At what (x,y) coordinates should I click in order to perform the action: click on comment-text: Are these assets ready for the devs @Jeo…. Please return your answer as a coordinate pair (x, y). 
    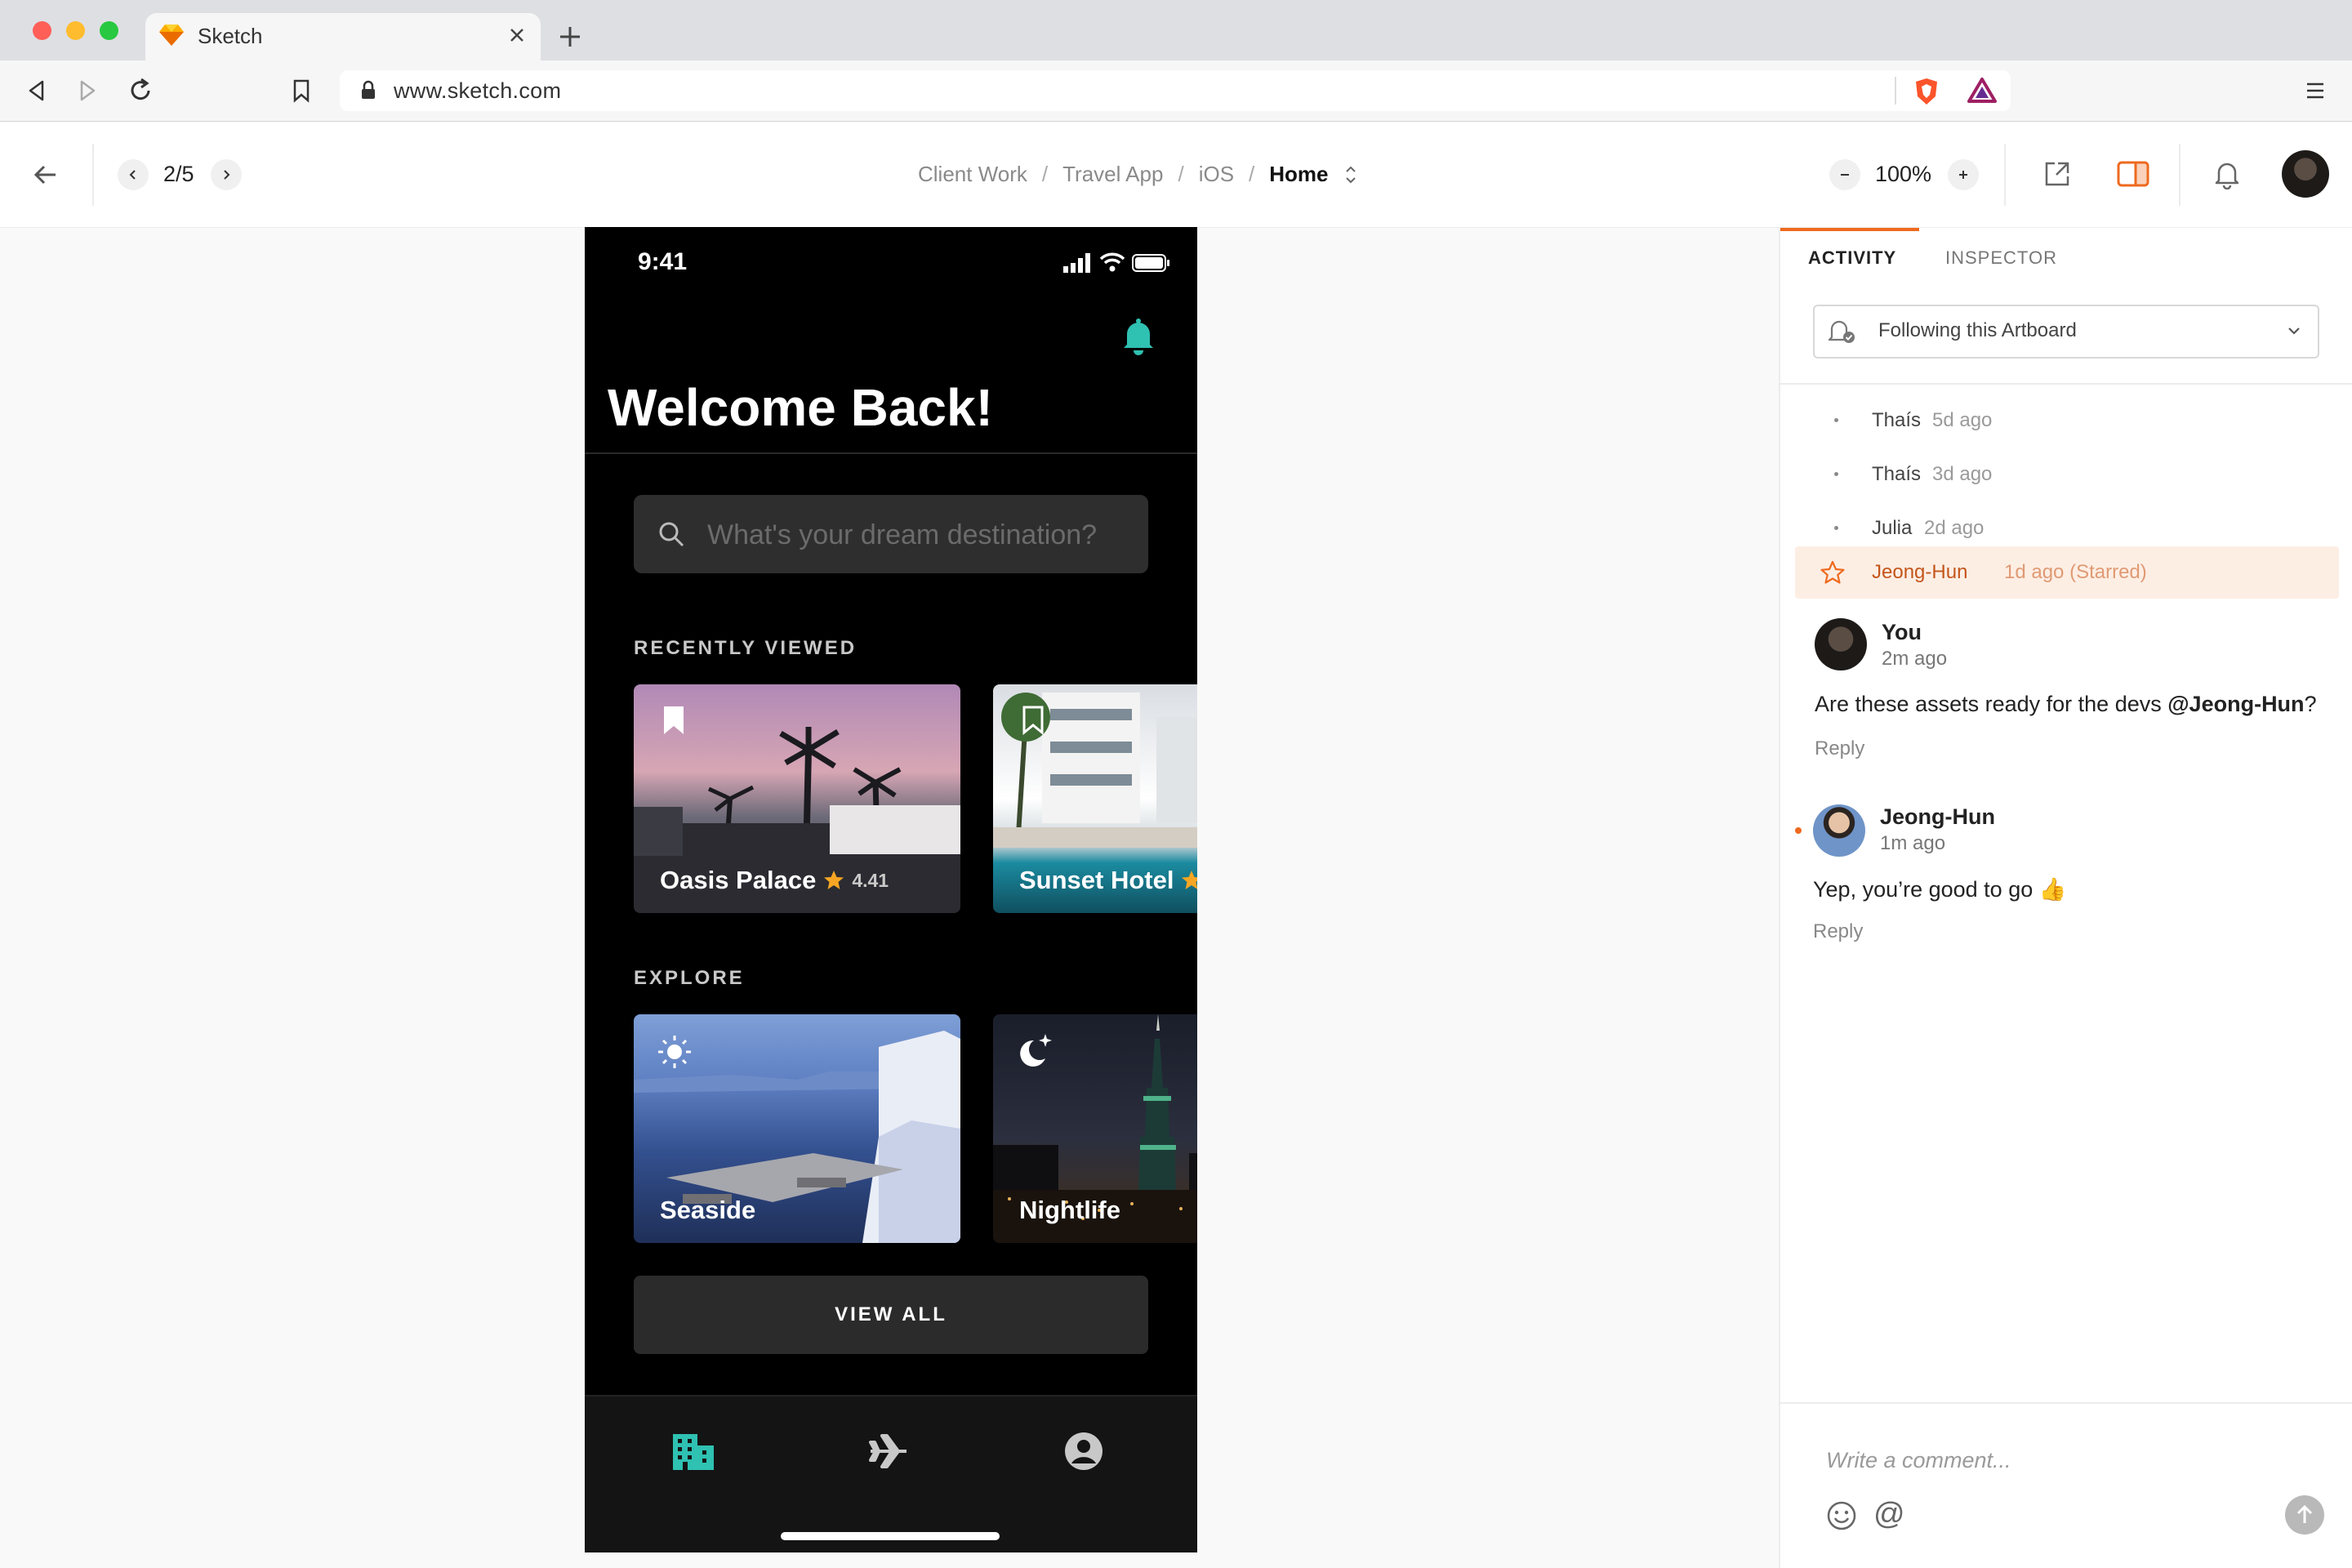
    Looking at the image, I should click on (2066, 704).